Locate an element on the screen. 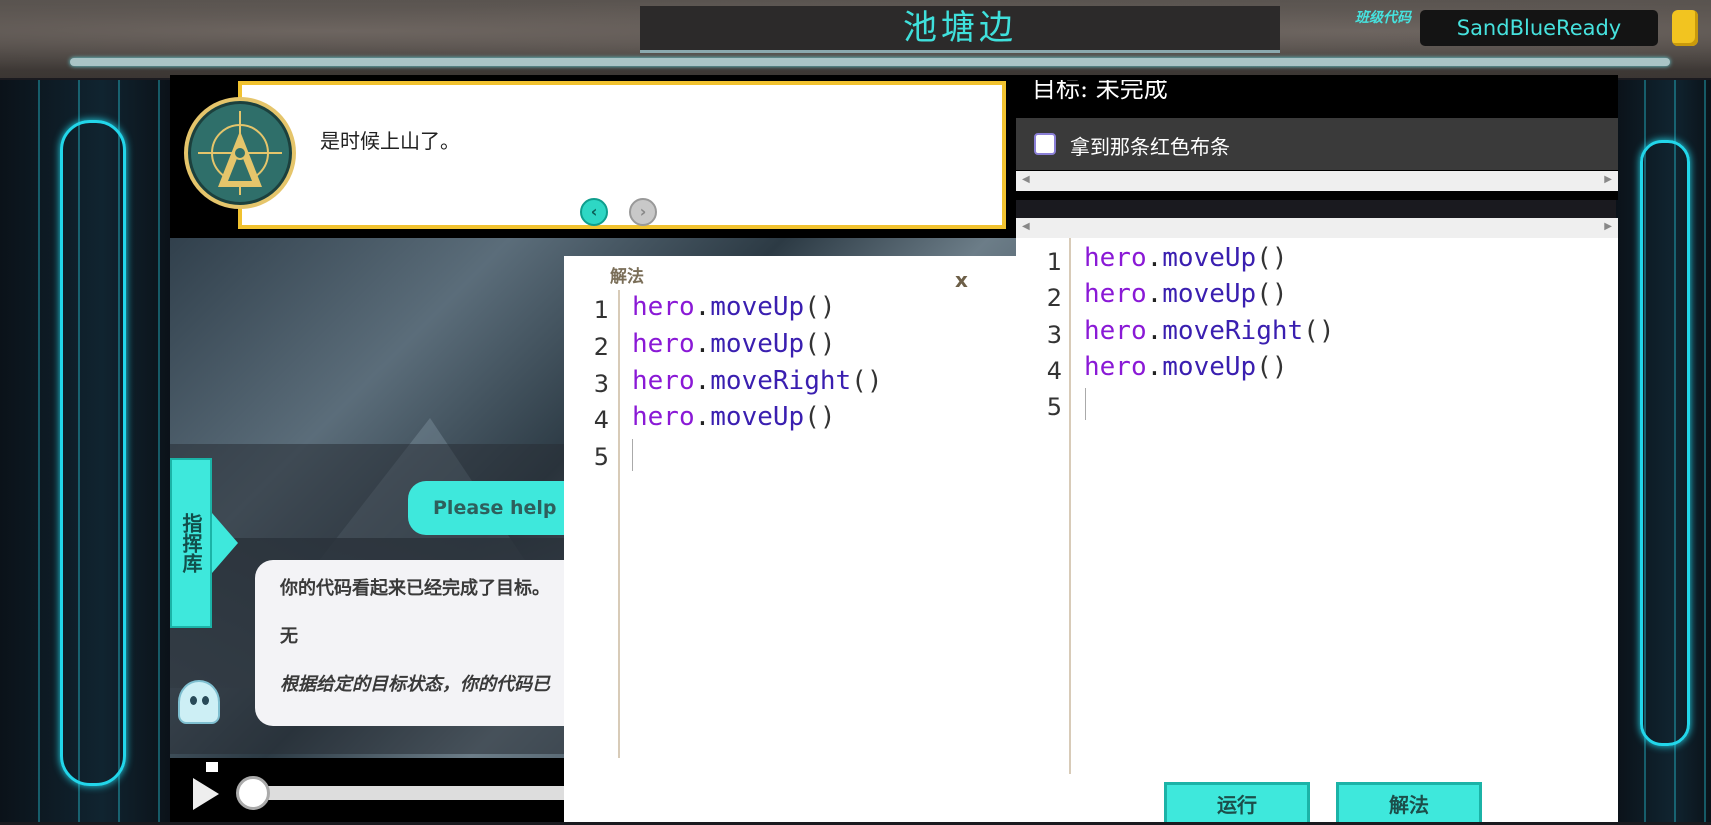 This screenshot has width=1711, height=825. class-code-value: SandBlueReady is located at coordinates (1539, 28).